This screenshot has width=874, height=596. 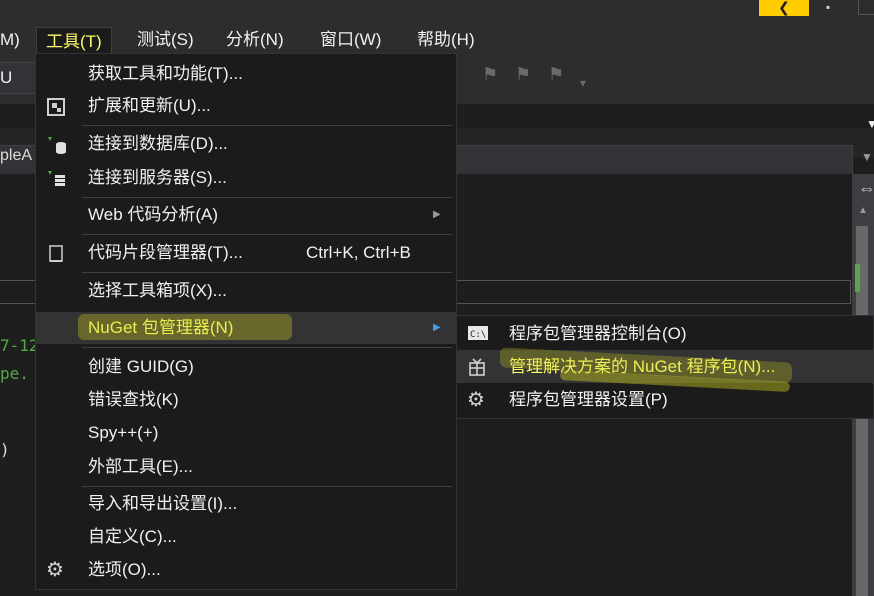 What do you see at coordinates (246, 253) in the screenshot?
I see `menu-item-snippet-manager: 代码片段管理器(T)... Ctrl+K, Ctrl+B` at bounding box center [246, 253].